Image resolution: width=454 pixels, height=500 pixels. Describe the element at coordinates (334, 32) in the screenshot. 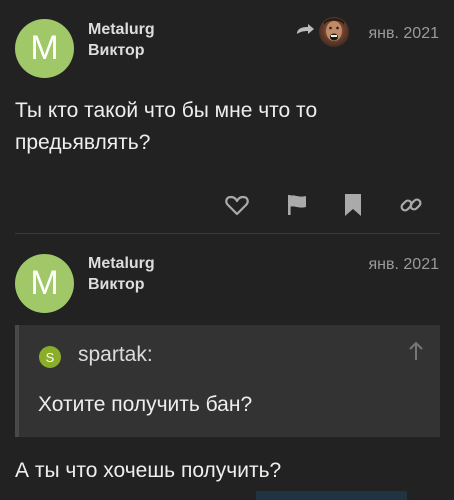

I see `reply-to-avatar` at that location.